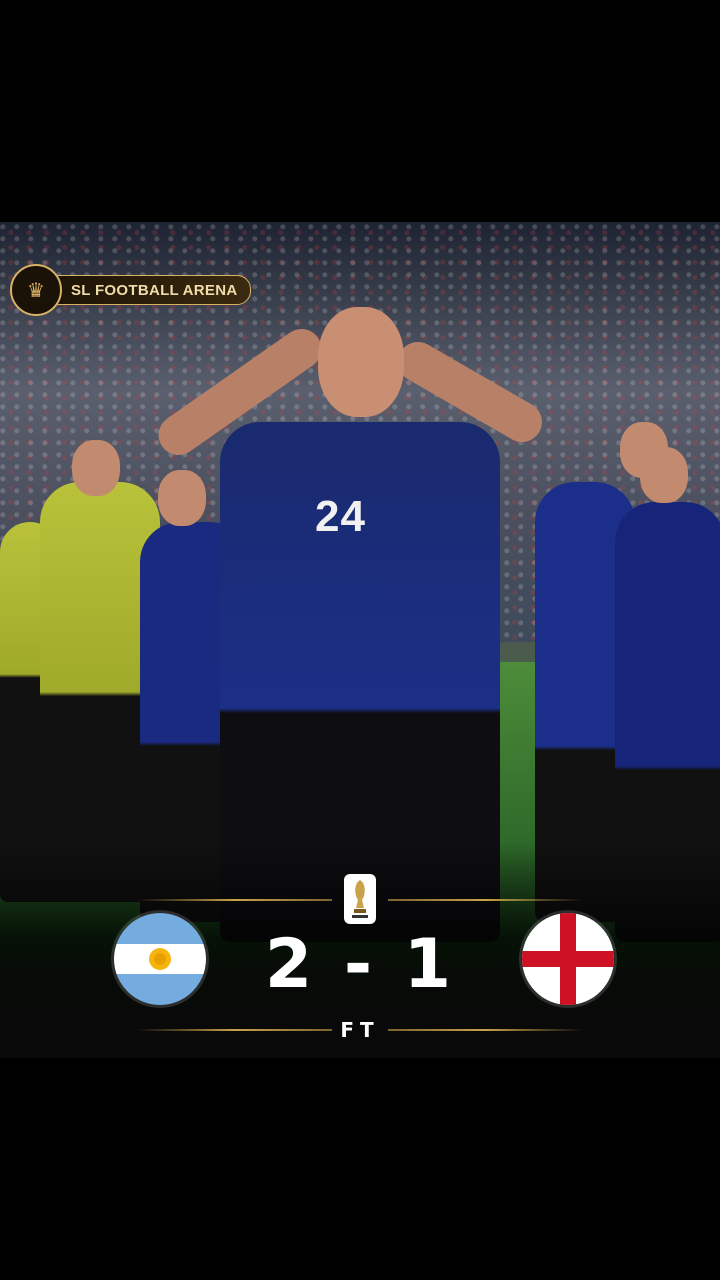 The image size is (720, 1280). I want to click on divider-top-left, so click(234, 900).